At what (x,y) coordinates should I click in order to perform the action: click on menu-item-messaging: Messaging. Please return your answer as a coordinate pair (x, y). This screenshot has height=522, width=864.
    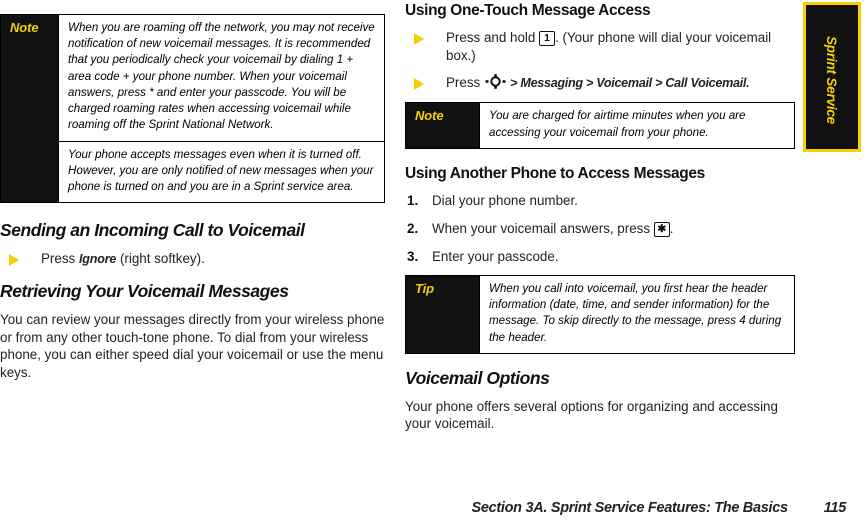
    Looking at the image, I should click on (551, 83).